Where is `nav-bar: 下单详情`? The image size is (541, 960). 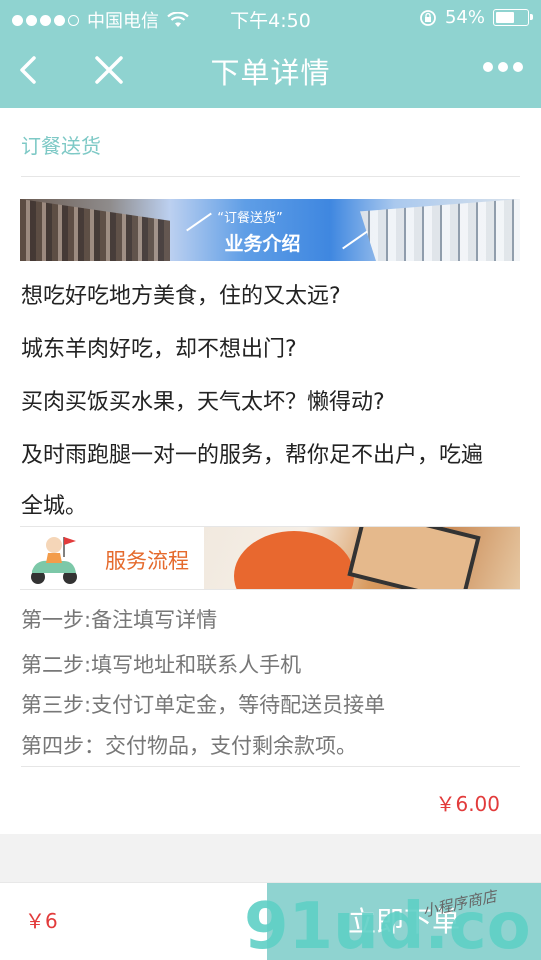 nav-bar: 下单详情 is located at coordinates (270, 72).